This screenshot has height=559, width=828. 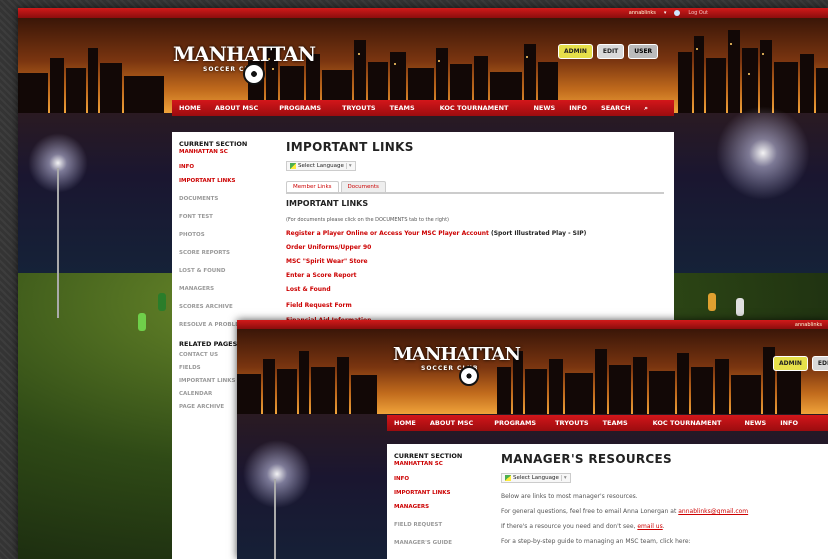 What do you see at coordinates (229, 271) in the screenshot?
I see `sidebar-item-lost-found: LOST & FOUND` at bounding box center [229, 271].